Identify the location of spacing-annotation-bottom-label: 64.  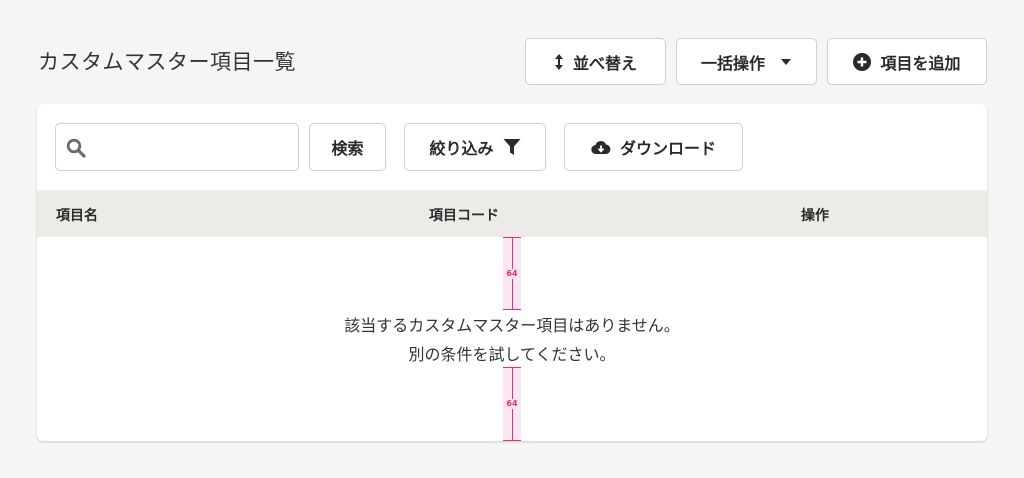
(512, 404).